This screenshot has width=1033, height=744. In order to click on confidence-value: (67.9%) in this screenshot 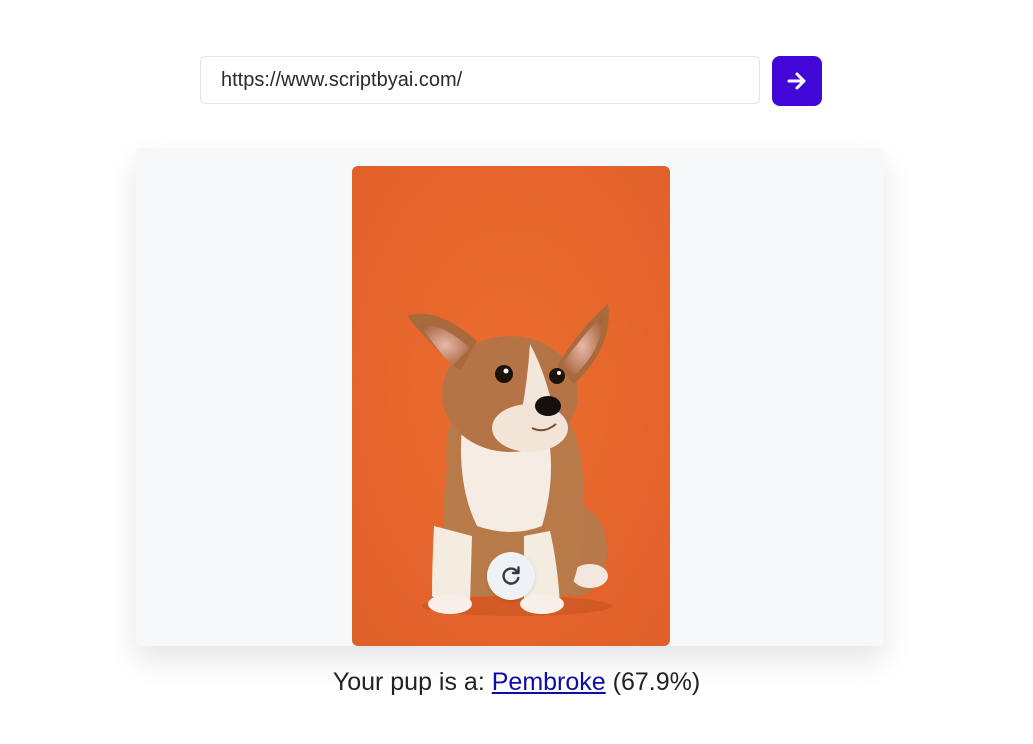, I will do `click(656, 682)`.